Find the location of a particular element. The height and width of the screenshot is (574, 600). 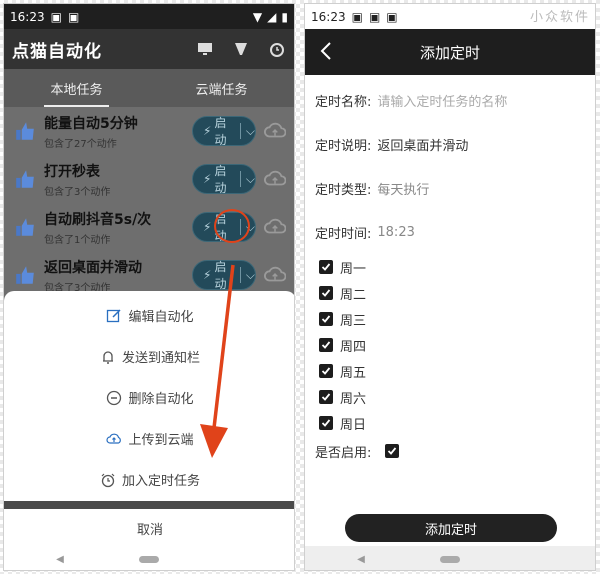

day-label: 周四 is located at coordinates (353, 347).